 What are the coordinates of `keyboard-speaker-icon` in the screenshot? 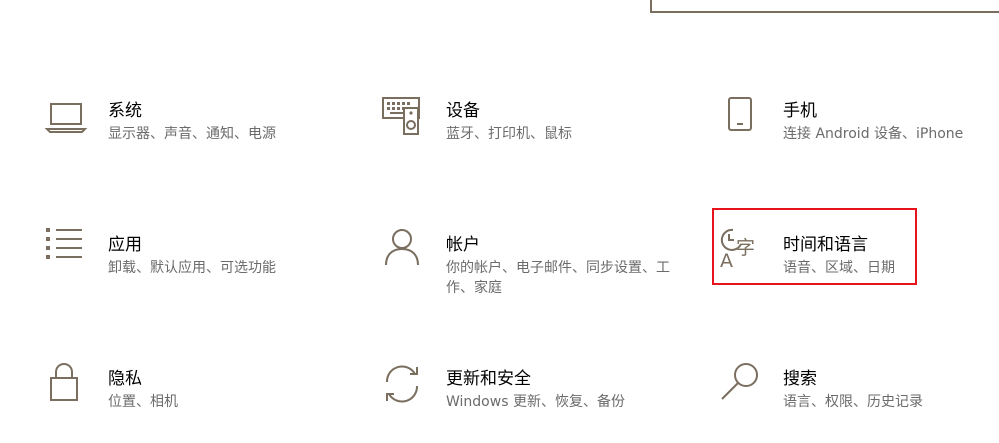 It's located at (404, 119).